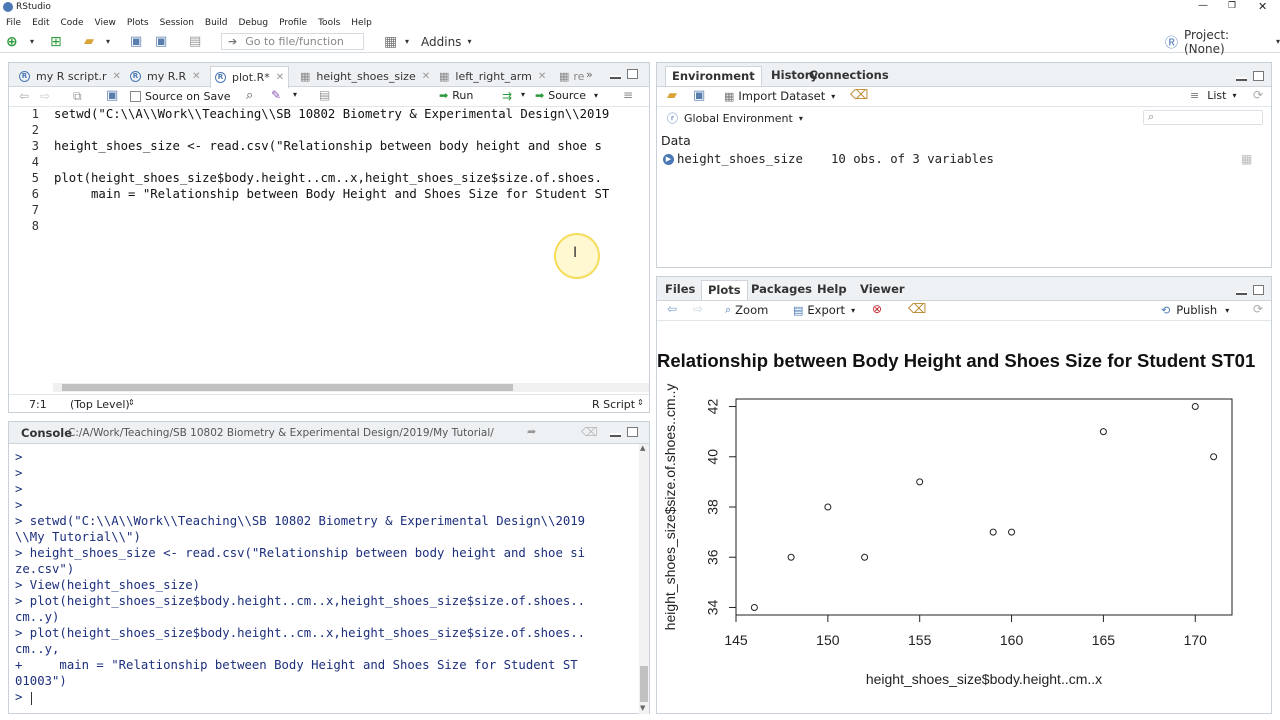  Describe the element at coordinates (324, 95) in the screenshot. I see `compile-report-icon: ▤` at that location.